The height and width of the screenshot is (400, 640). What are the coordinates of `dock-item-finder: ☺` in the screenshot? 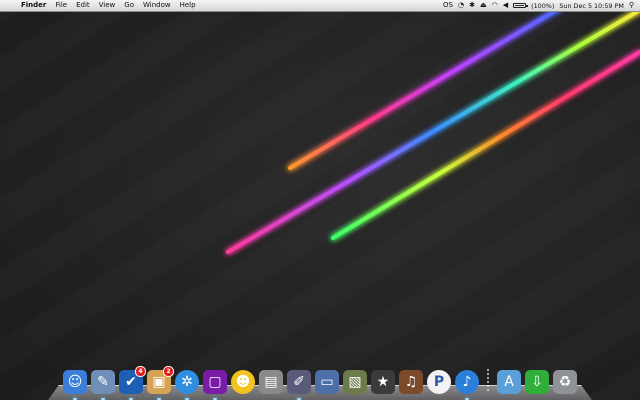 It's located at (75, 384).